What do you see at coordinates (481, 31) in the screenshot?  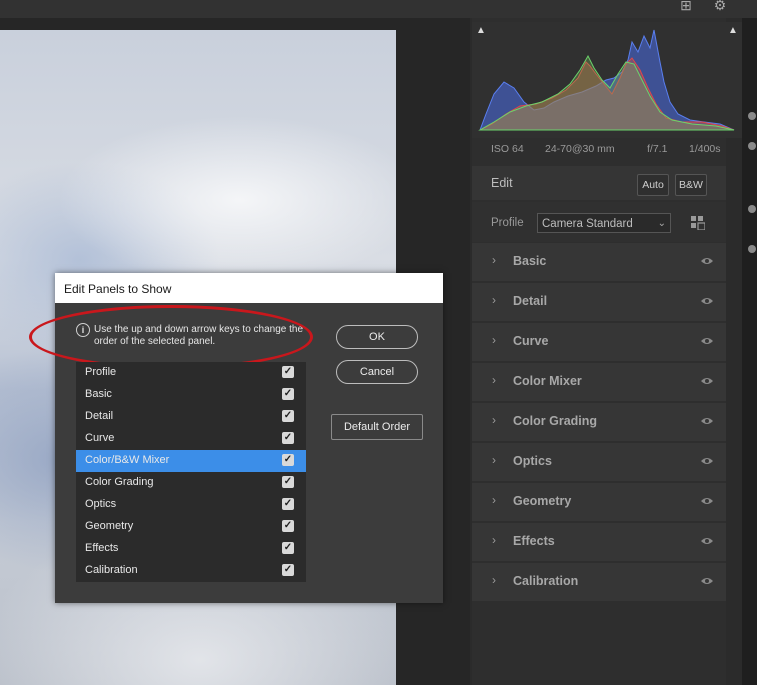 I see `shadow-clipping-icon: ▲` at bounding box center [481, 31].